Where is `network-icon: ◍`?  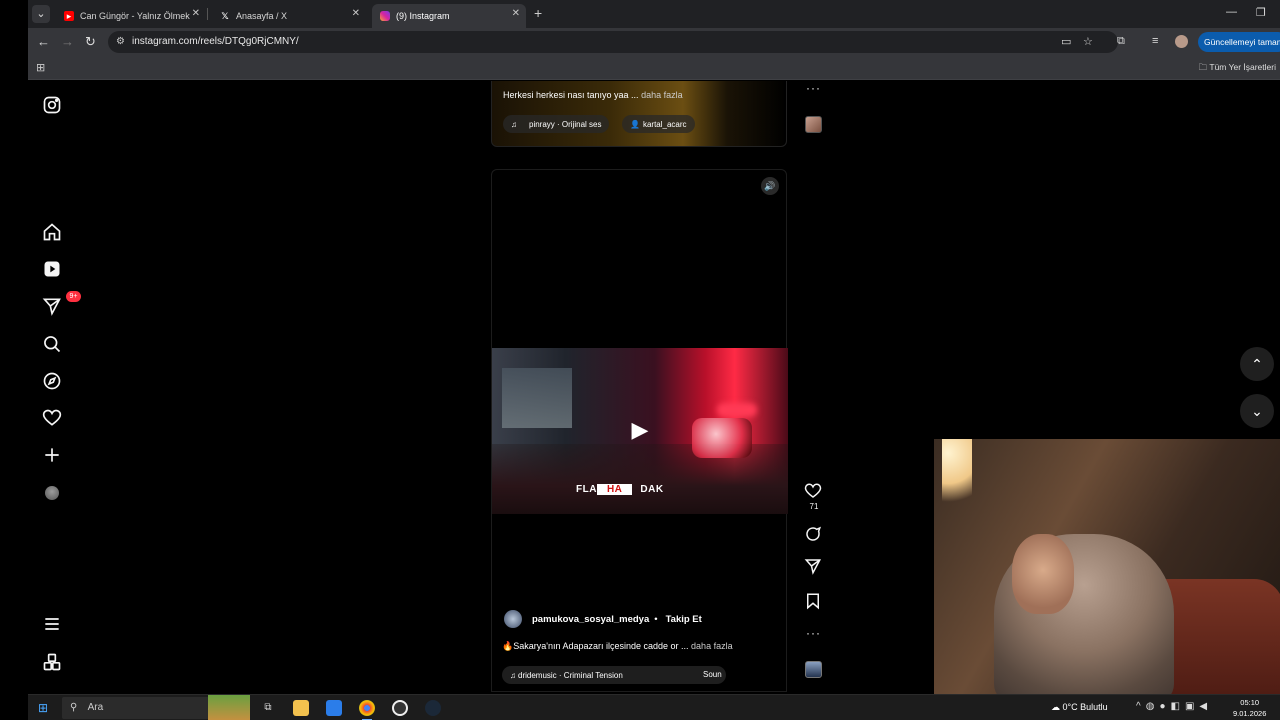
network-icon: ◍ is located at coordinates (1153, 706).